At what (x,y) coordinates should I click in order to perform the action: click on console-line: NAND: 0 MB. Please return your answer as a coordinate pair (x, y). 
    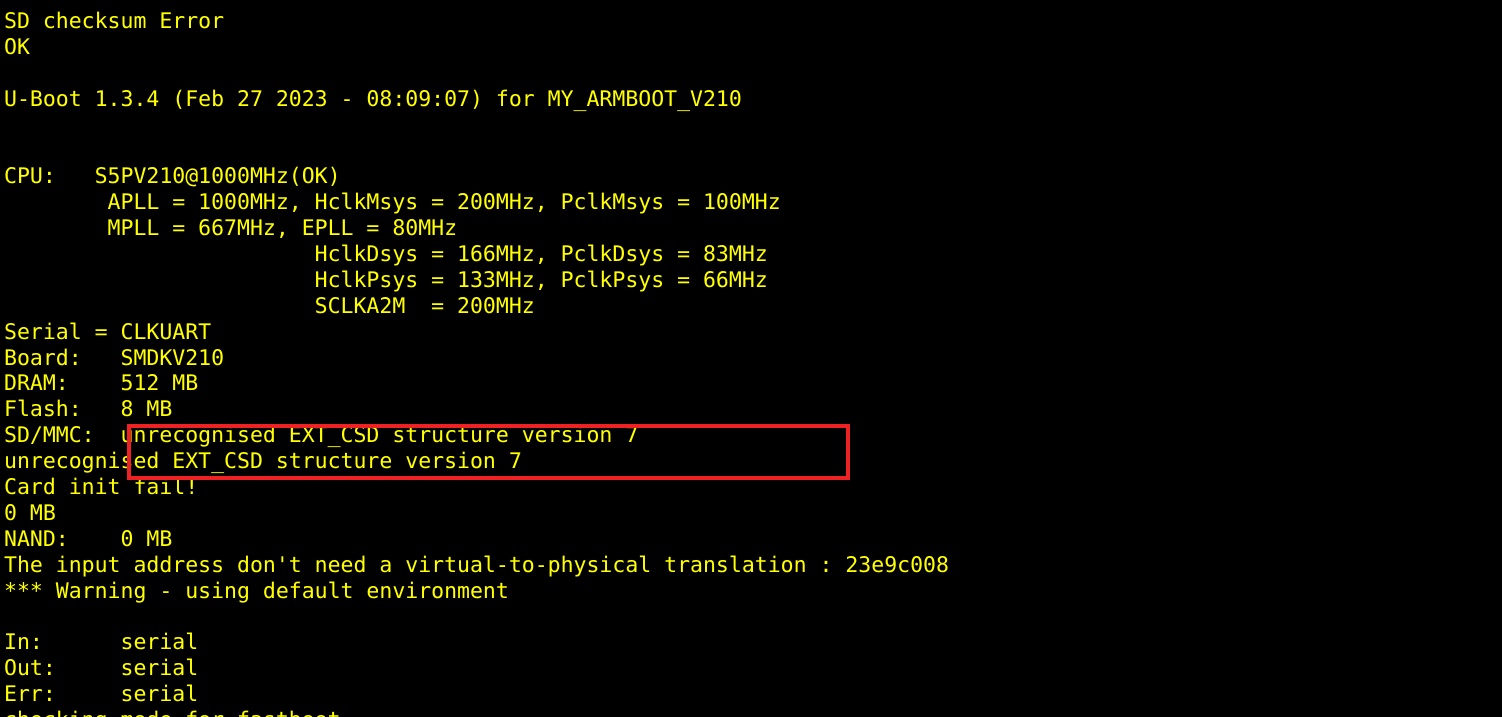
    Looking at the image, I should click on (88, 539).